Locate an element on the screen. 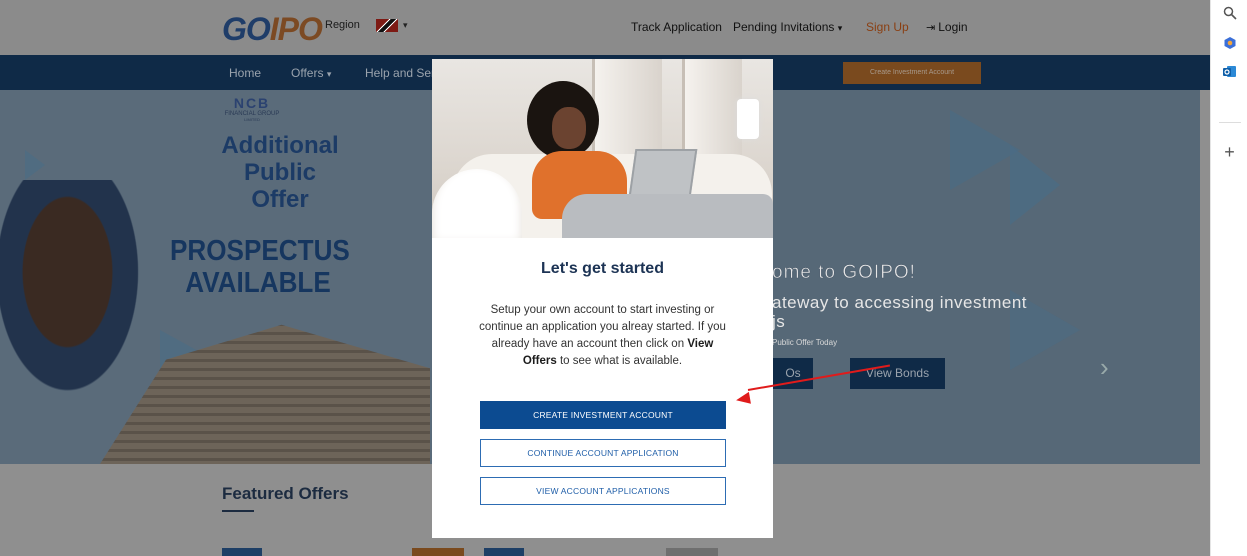 The width and height of the screenshot is (1247, 556). create-investment-account-nav-button: Create Investment Account is located at coordinates (912, 73).